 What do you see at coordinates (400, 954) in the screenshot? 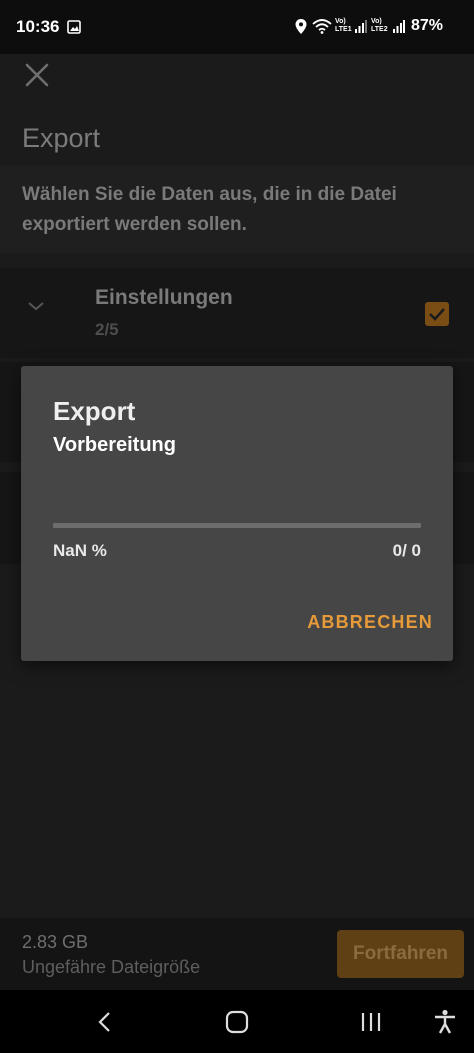
I see `continue-button: Fortfahren` at bounding box center [400, 954].